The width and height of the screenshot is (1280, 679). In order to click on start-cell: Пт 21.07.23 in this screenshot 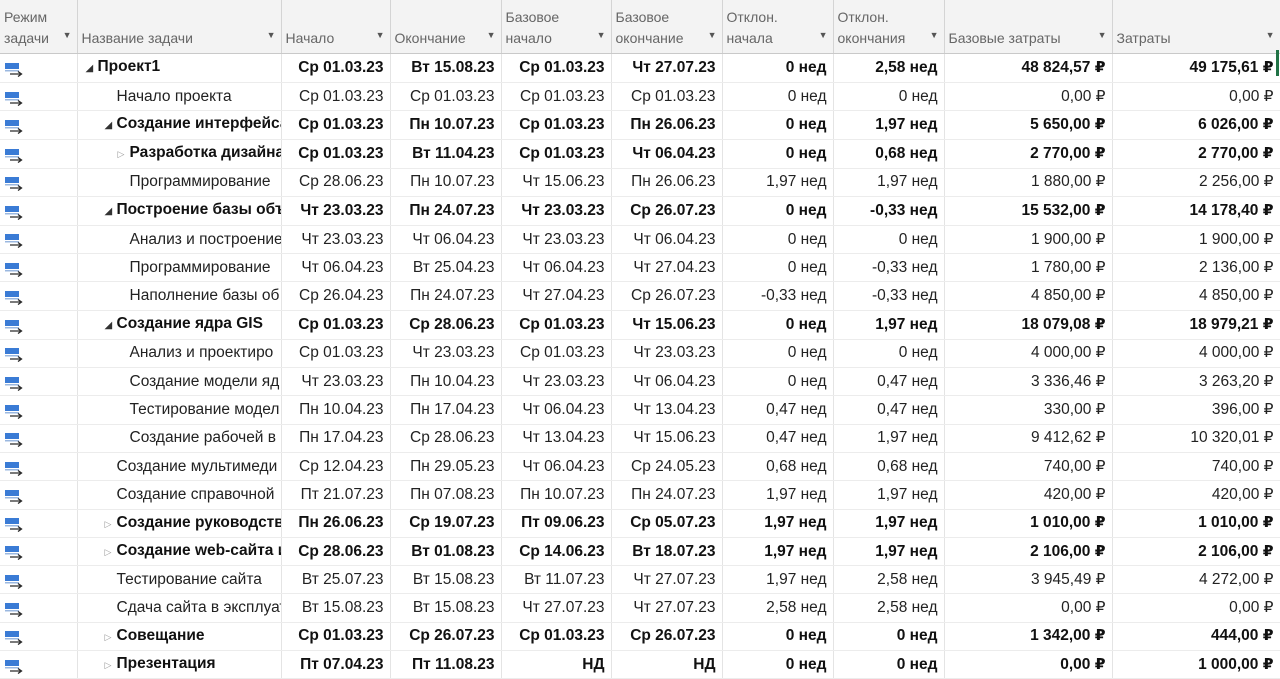, I will do `click(336, 495)`.